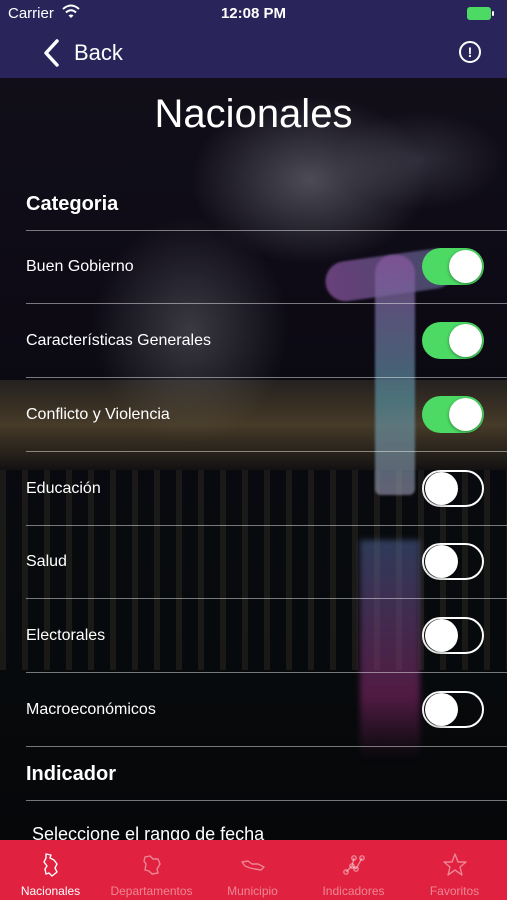 Image resolution: width=507 pixels, height=900 pixels. I want to click on category-label: Macroeconómicos, so click(91, 709).